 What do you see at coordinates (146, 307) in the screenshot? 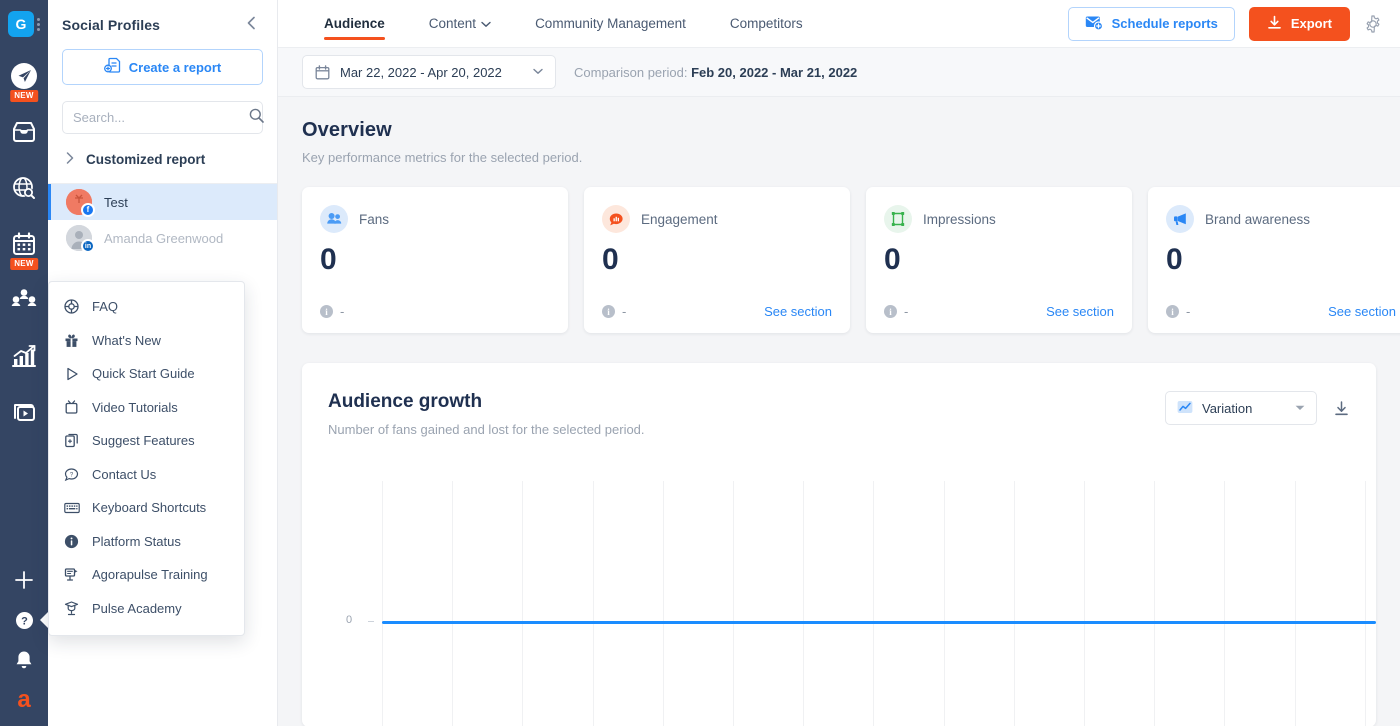
I see `help-menu-item-faq: FAQ` at bounding box center [146, 307].